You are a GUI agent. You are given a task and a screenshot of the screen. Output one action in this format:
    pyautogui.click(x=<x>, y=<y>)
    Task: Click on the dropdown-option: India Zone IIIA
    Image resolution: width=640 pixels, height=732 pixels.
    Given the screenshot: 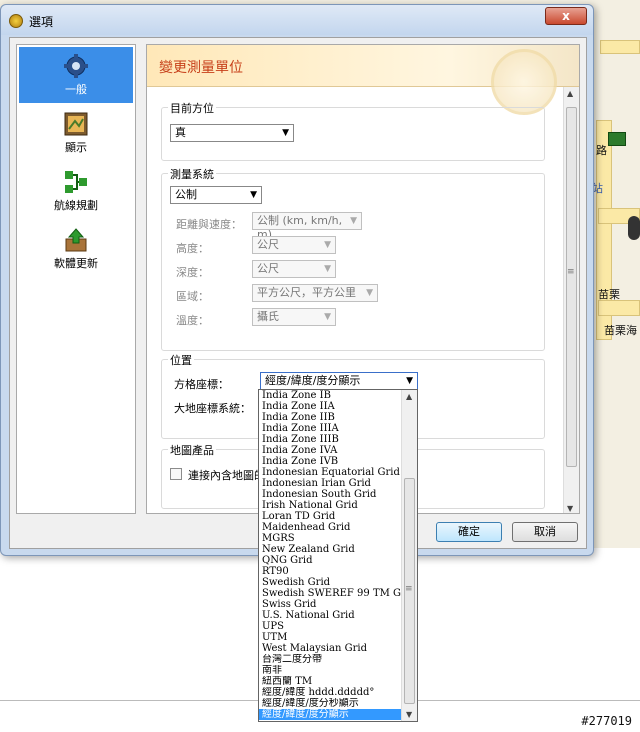 What is the action you would take?
    pyautogui.click(x=330, y=428)
    